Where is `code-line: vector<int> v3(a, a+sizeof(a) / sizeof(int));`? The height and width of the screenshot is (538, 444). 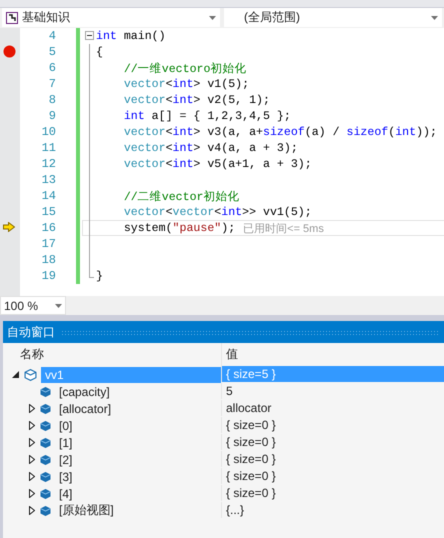 code-line: vector<int> v3(a, a+sizeof(a) / sizeof(int)); is located at coordinates (279, 132).